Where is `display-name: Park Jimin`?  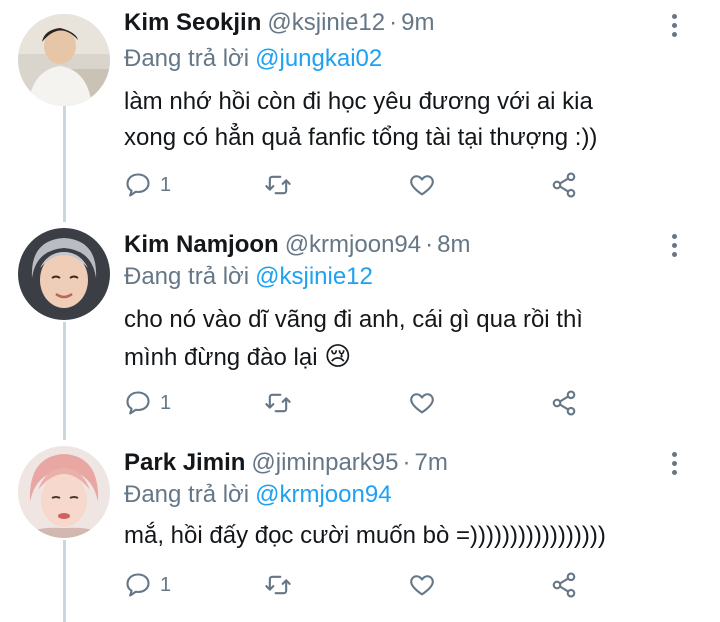
display-name: Park Jimin is located at coordinates (184, 462).